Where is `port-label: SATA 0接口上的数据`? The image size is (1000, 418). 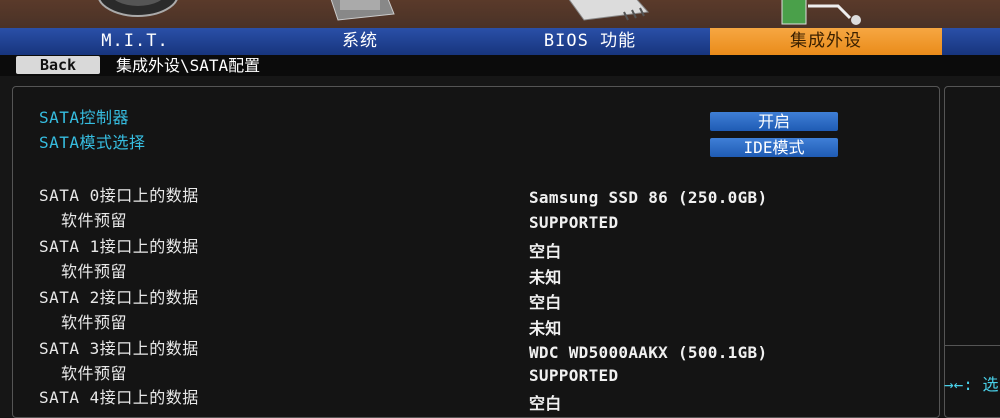 port-label: SATA 0接口上的数据 is located at coordinates (119, 195).